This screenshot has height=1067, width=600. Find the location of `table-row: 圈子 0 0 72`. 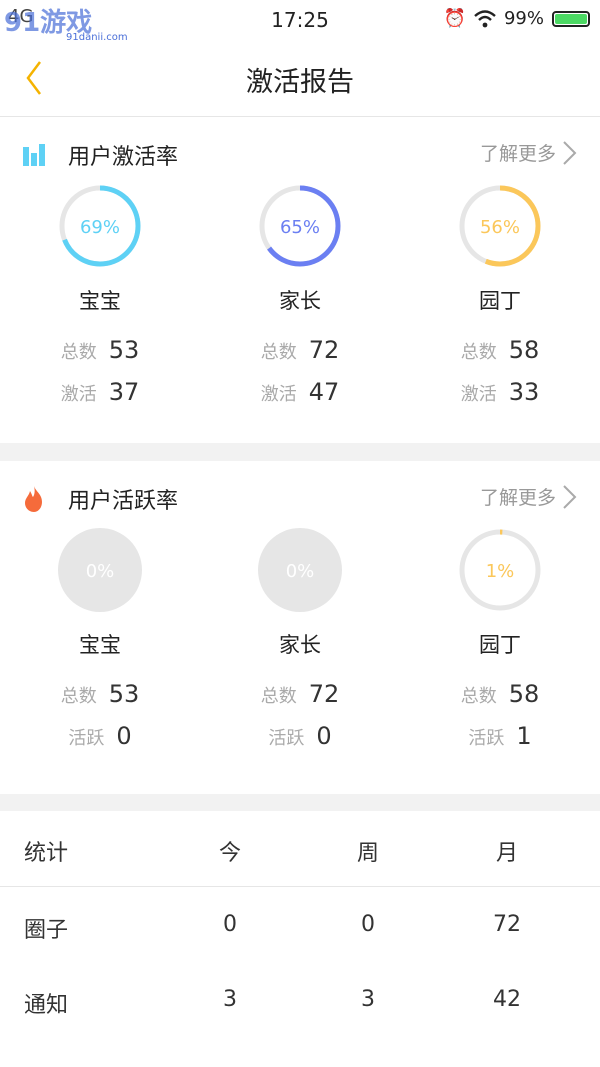

table-row: 圈子 0 0 72 is located at coordinates (300, 925).